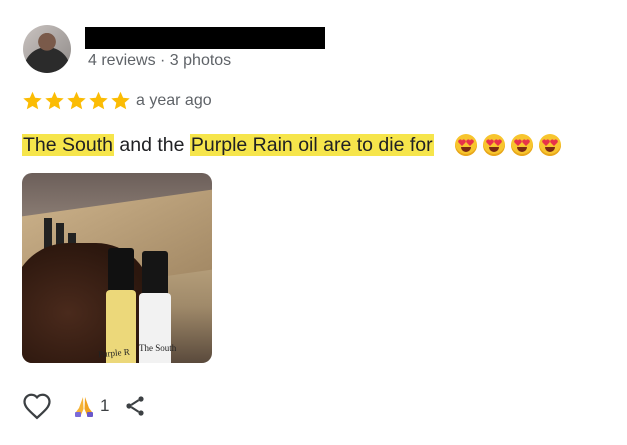  What do you see at coordinates (121, 305) in the screenshot?
I see `photo-bottle-yellow` at bounding box center [121, 305].